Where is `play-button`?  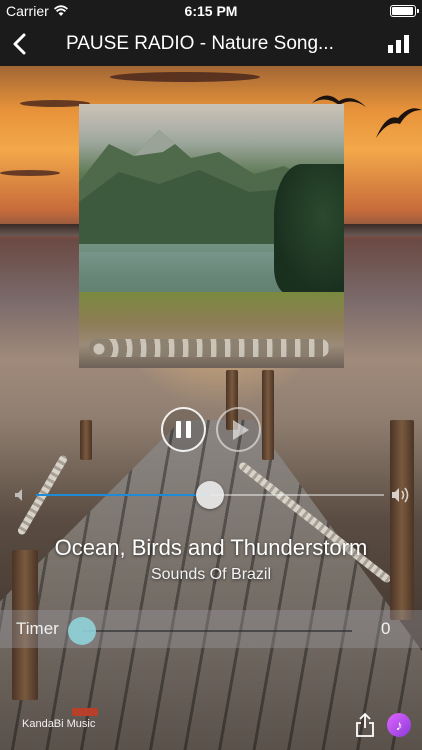
play-button is located at coordinates (238, 429).